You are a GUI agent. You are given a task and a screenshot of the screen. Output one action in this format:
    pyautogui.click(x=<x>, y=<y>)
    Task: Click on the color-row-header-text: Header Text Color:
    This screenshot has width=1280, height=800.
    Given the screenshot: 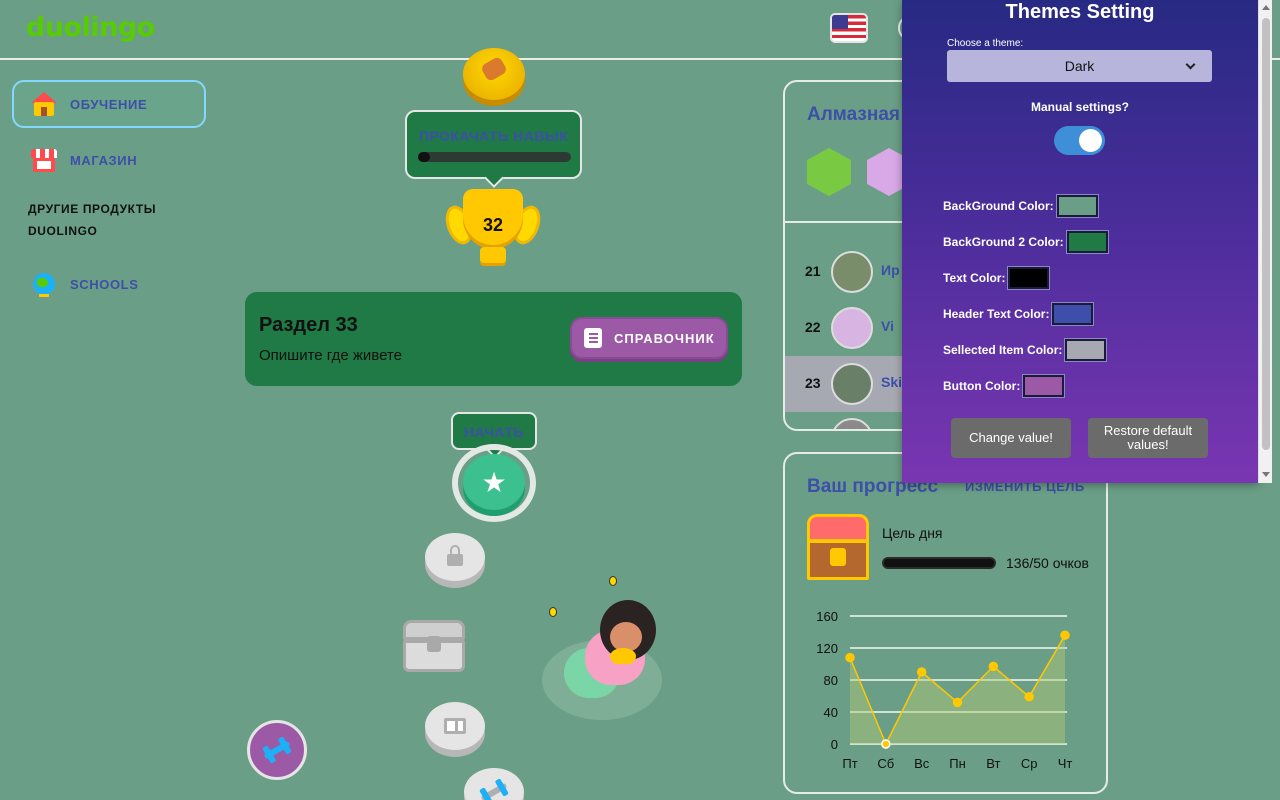 What is the action you would take?
    pyautogui.click(x=1019, y=314)
    